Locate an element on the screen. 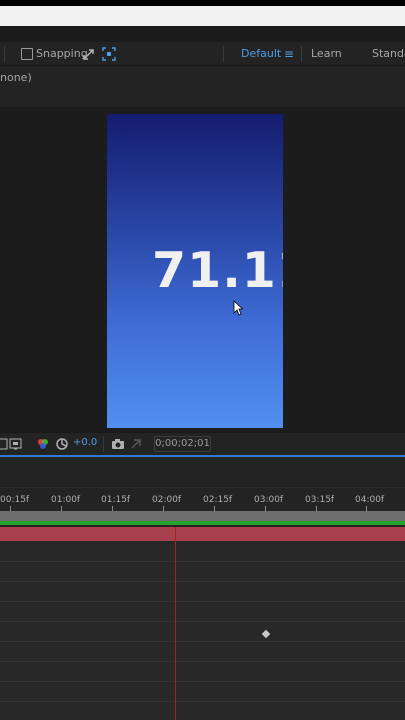  playhead-line is located at coordinates (175, 623).